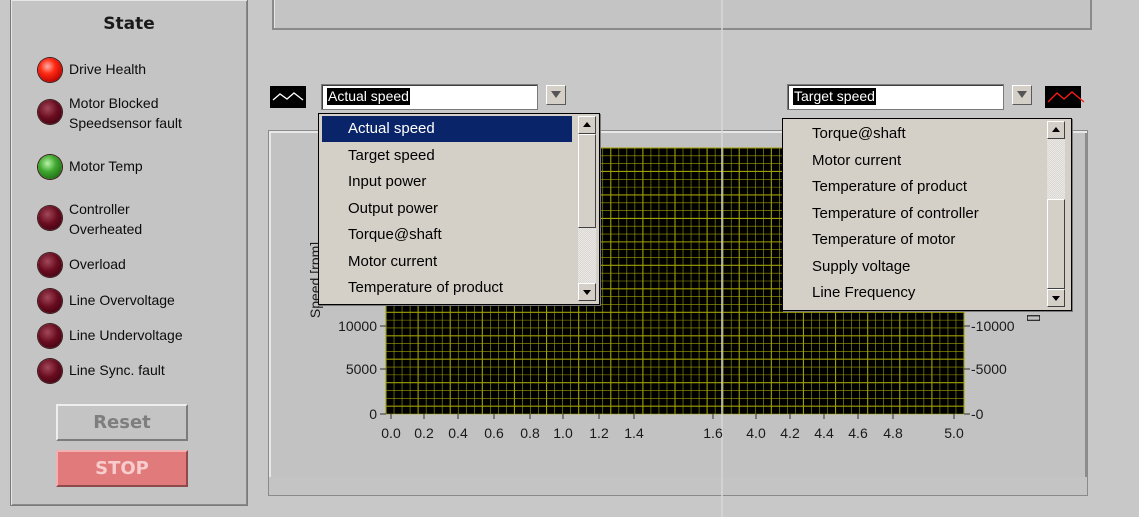 The image size is (1139, 517). I want to click on dropdown-option: Supply voltage, so click(914, 267).